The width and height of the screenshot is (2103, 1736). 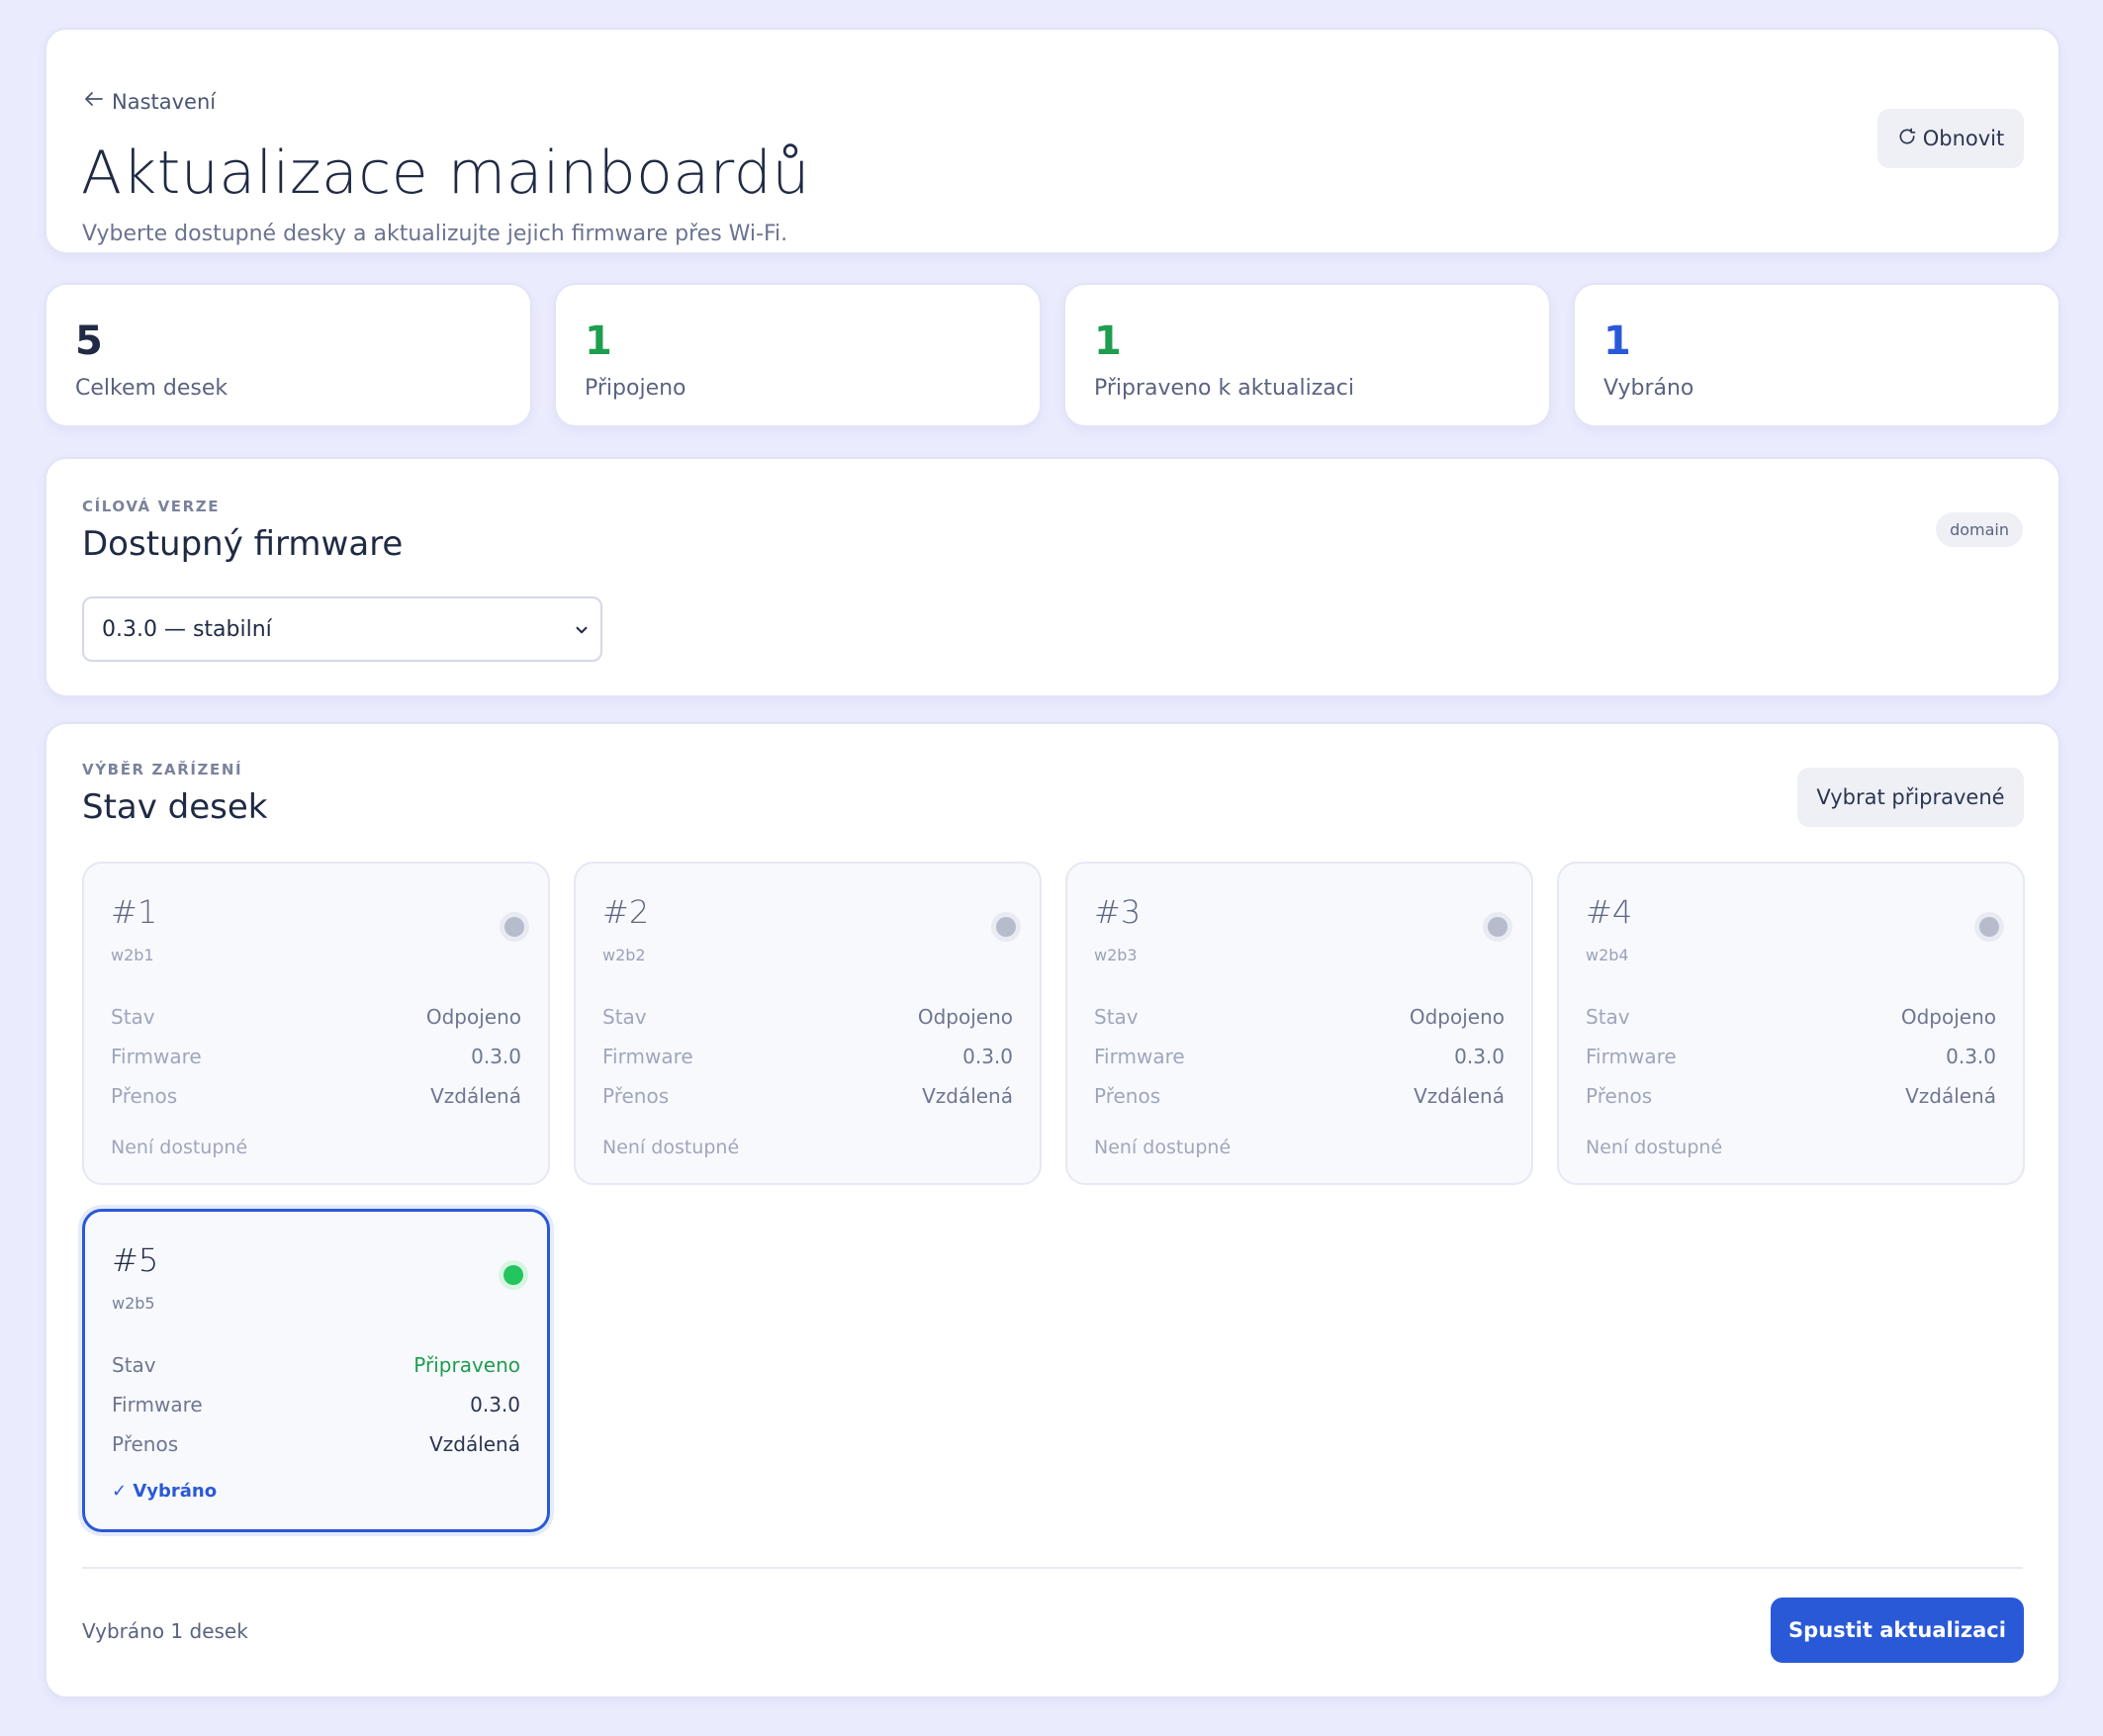 What do you see at coordinates (1118, 912) in the screenshot?
I see `board-number: #3` at bounding box center [1118, 912].